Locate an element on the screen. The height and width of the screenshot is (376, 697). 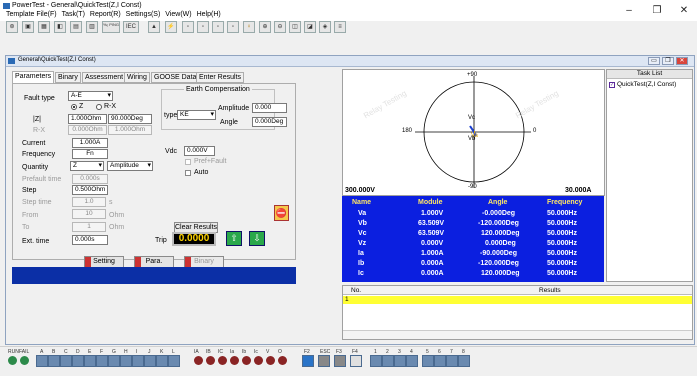
task-checkbox: ✓ is located at coordinates (612, 85).